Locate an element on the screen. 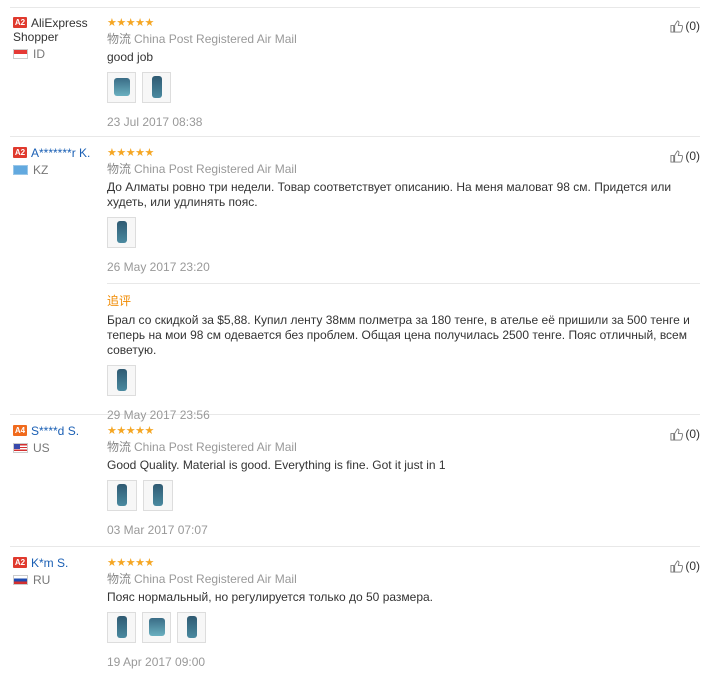 The image size is (719, 678). buyer-level-badge: A4 is located at coordinates (20, 430).